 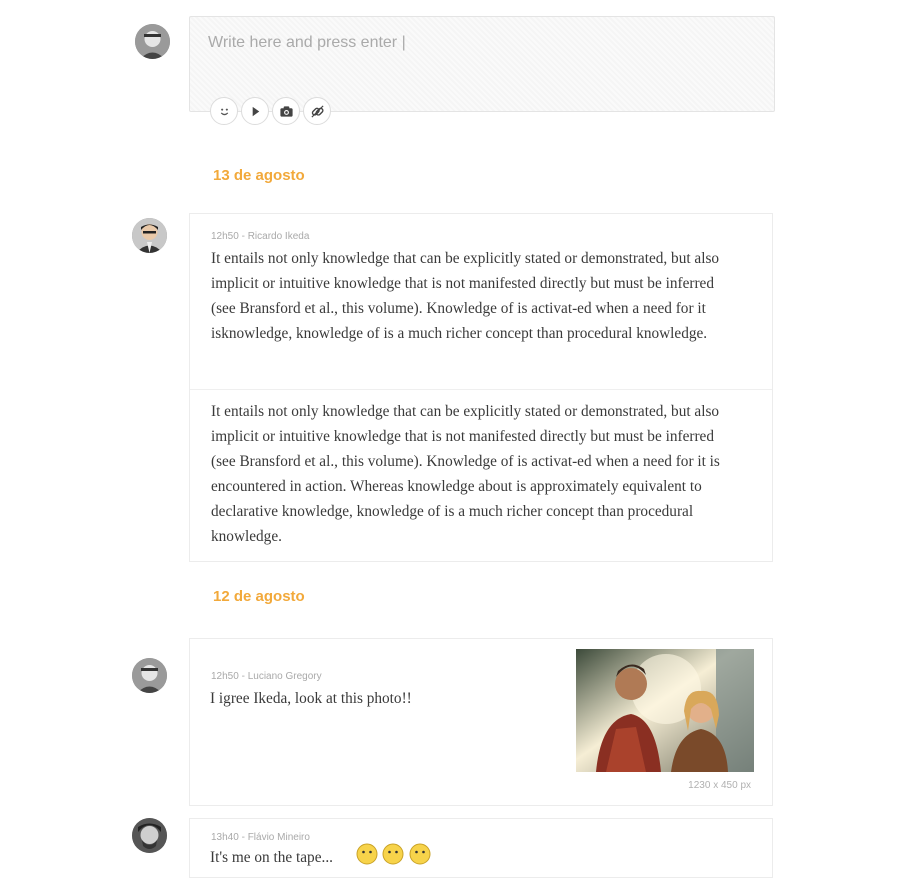 I want to click on post-photo, so click(x=665, y=710).